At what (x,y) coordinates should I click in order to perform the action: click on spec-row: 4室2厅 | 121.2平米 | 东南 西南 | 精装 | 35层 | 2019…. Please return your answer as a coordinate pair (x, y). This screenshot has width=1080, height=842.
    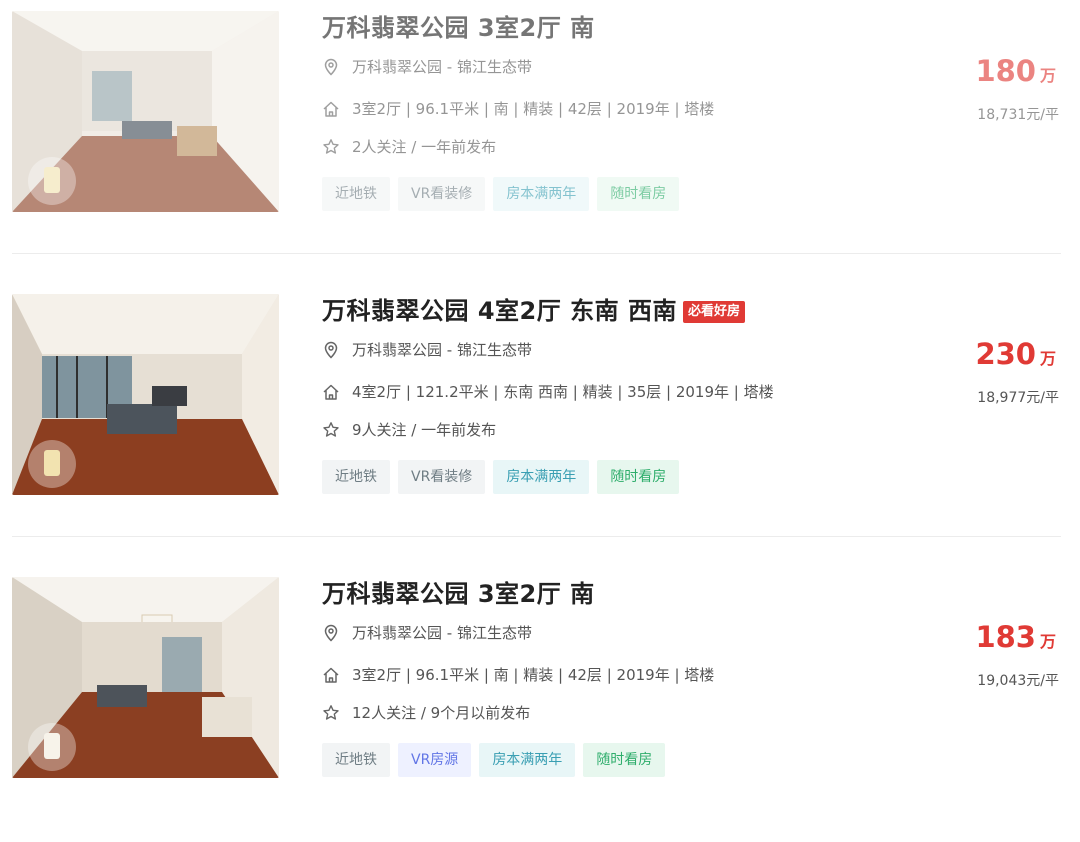
    Looking at the image, I should click on (548, 391).